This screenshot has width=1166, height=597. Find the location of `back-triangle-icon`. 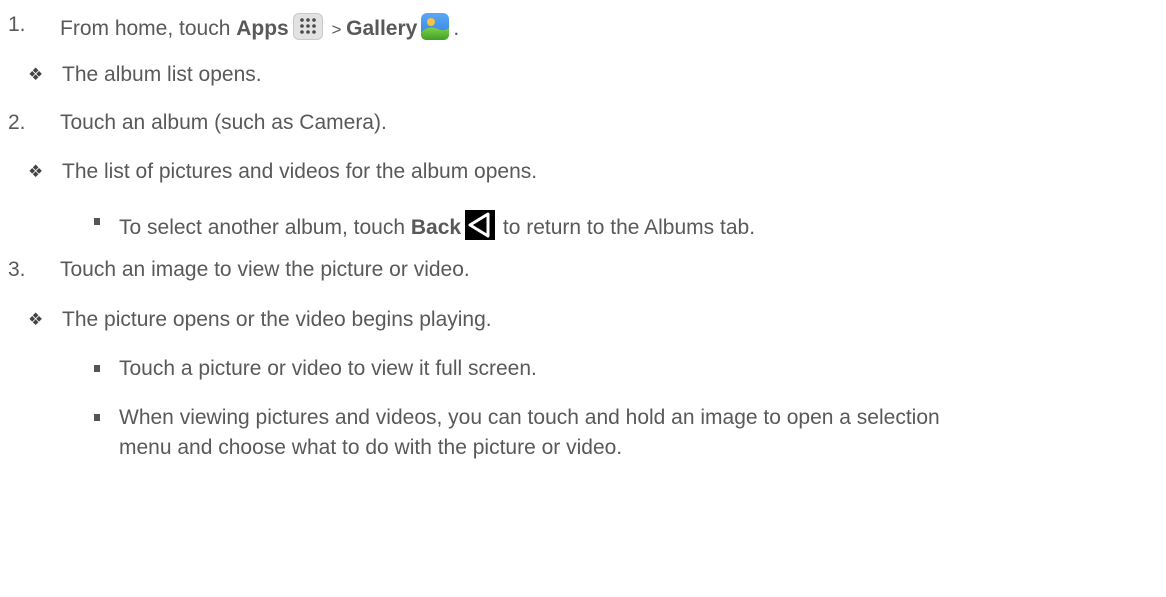

back-triangle-icon is located at coordinates (480, 225).